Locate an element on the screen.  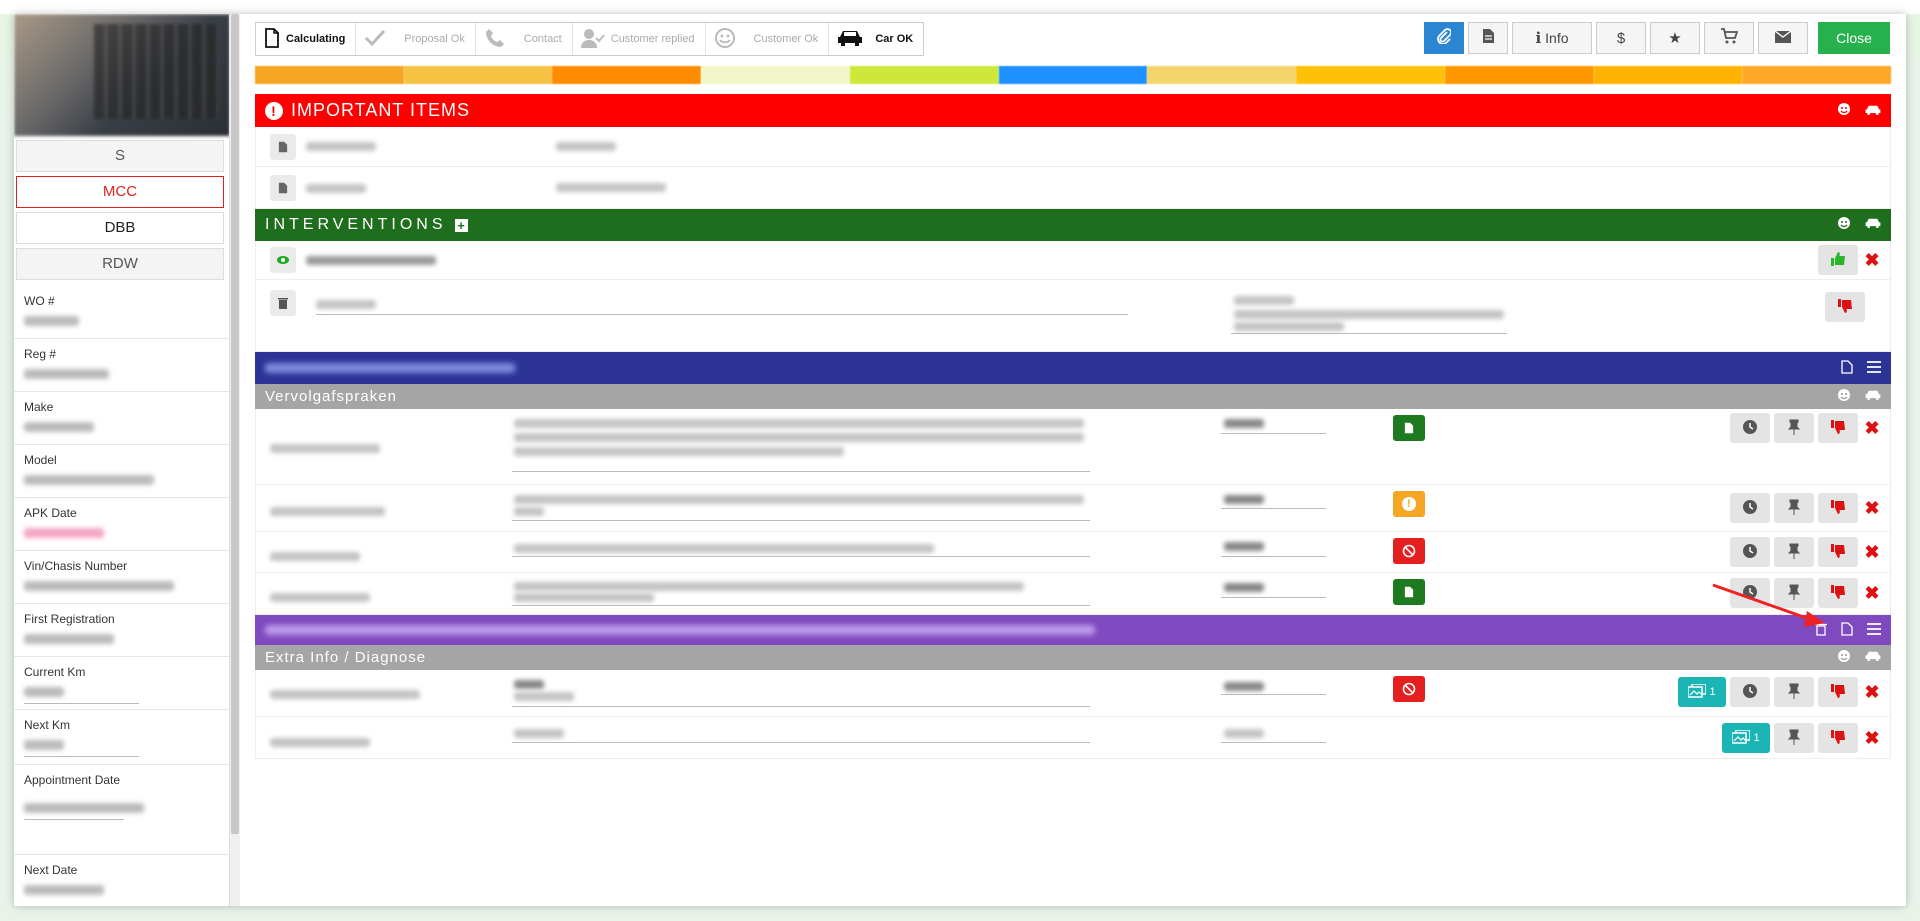
workflow-step-car-ok: Car OK is located at coordinates (876, 39).